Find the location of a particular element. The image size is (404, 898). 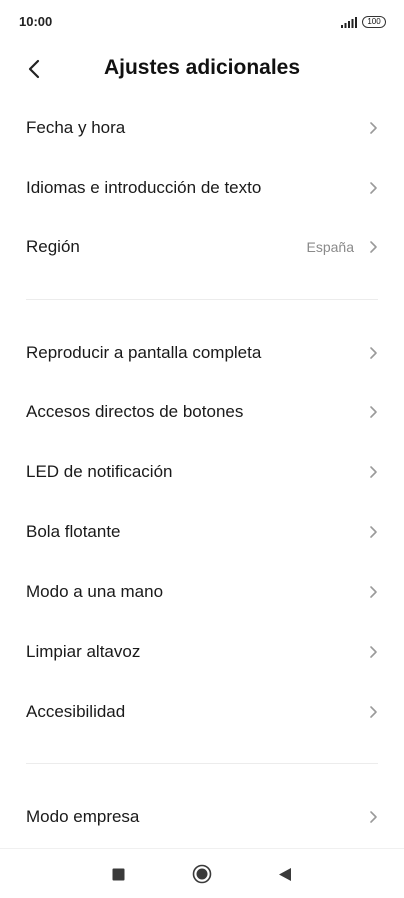

status-time: 10:00 is located at coordinates (36, 21).